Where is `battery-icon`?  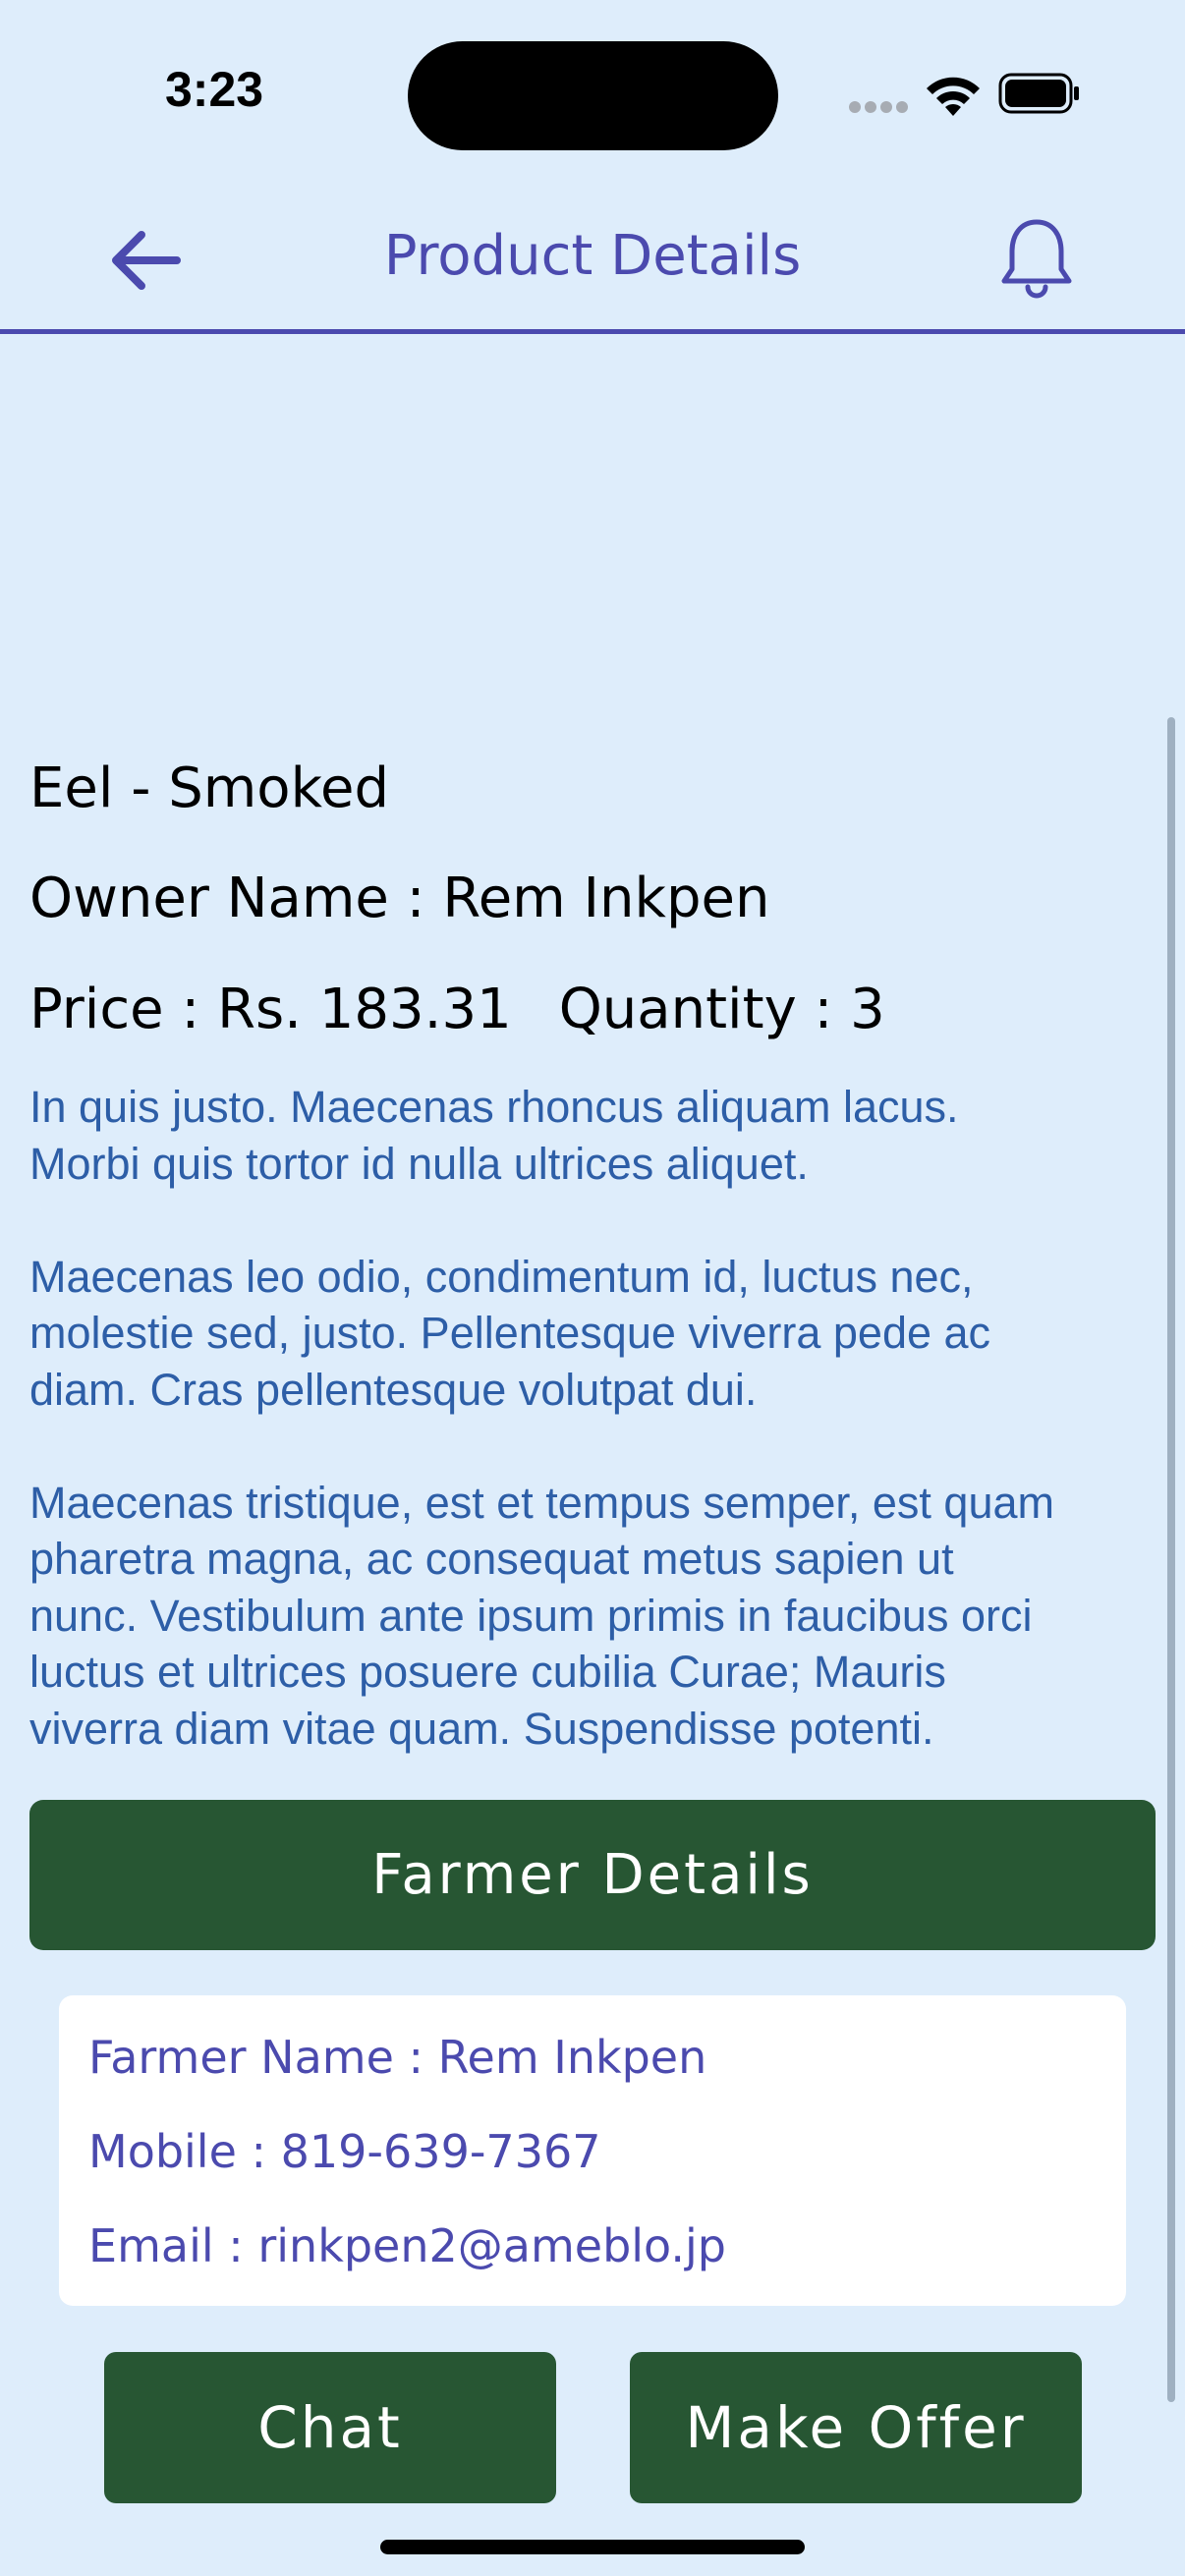 battery-icon is located at coordinates (1038, 93).